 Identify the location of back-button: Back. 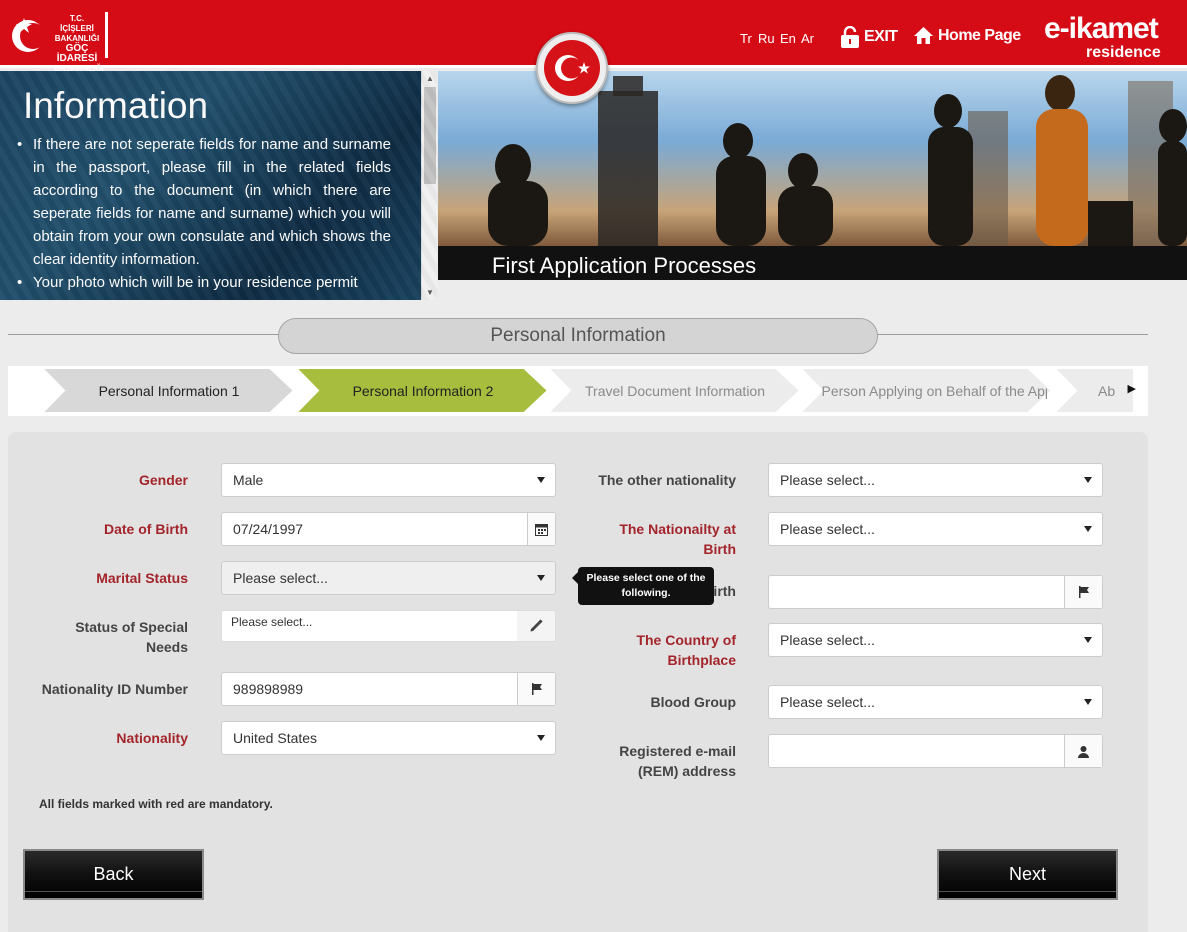
(113, 874).